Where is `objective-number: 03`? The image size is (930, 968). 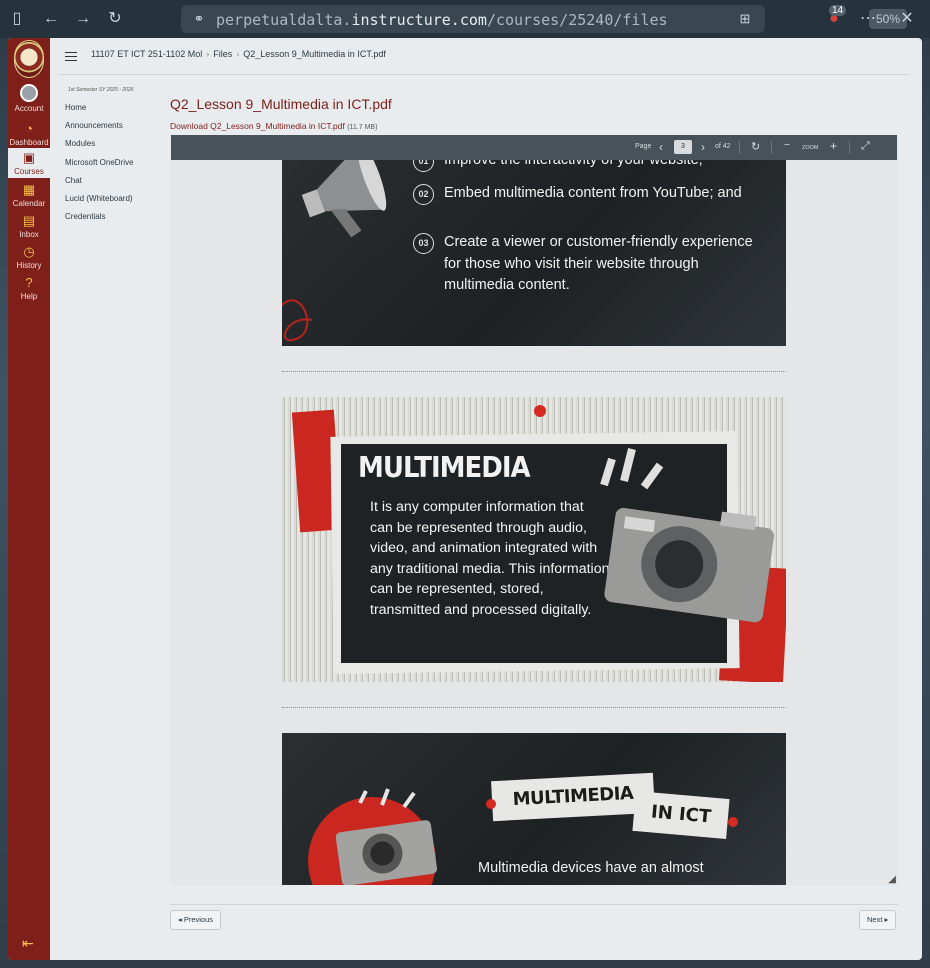
objective-number: 03 is located at coordinates (423, 243).